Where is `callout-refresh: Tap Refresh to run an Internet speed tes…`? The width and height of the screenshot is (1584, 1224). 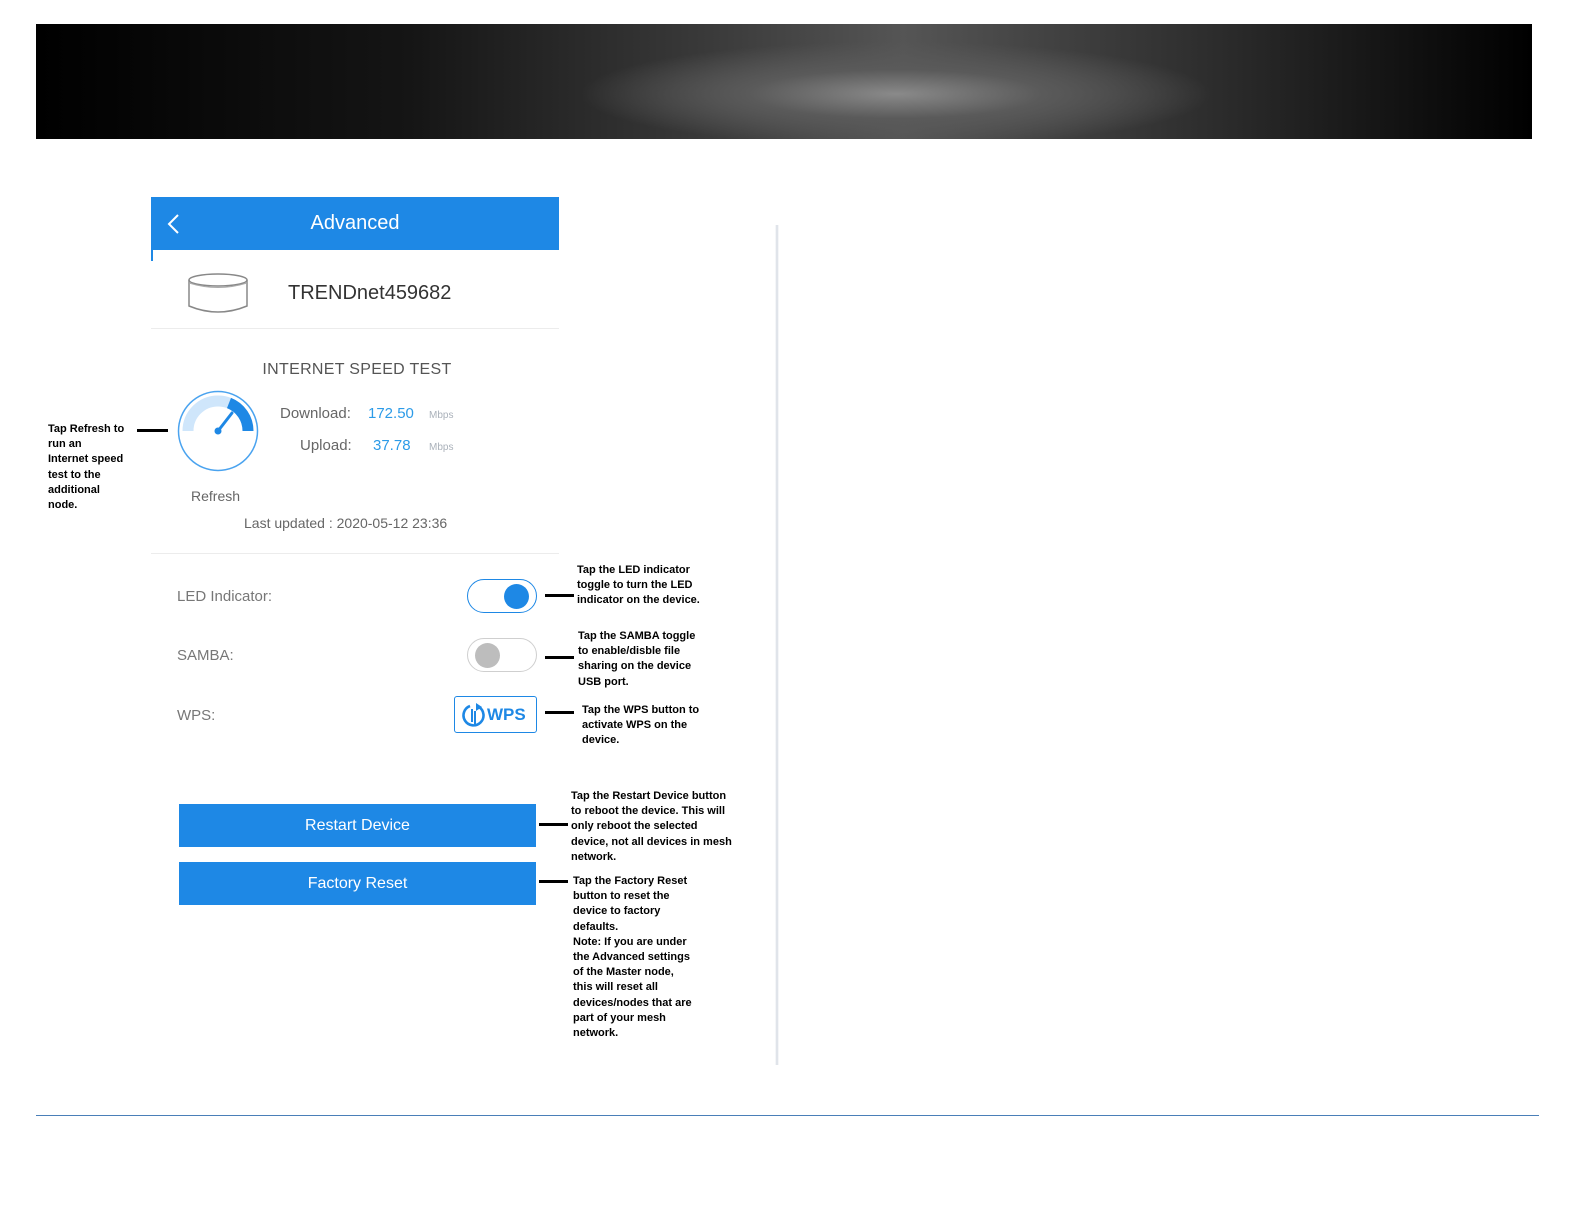 callout-refresh: Tap Refresh to run an Internet speed tes… is located at coordinates (86, 467).